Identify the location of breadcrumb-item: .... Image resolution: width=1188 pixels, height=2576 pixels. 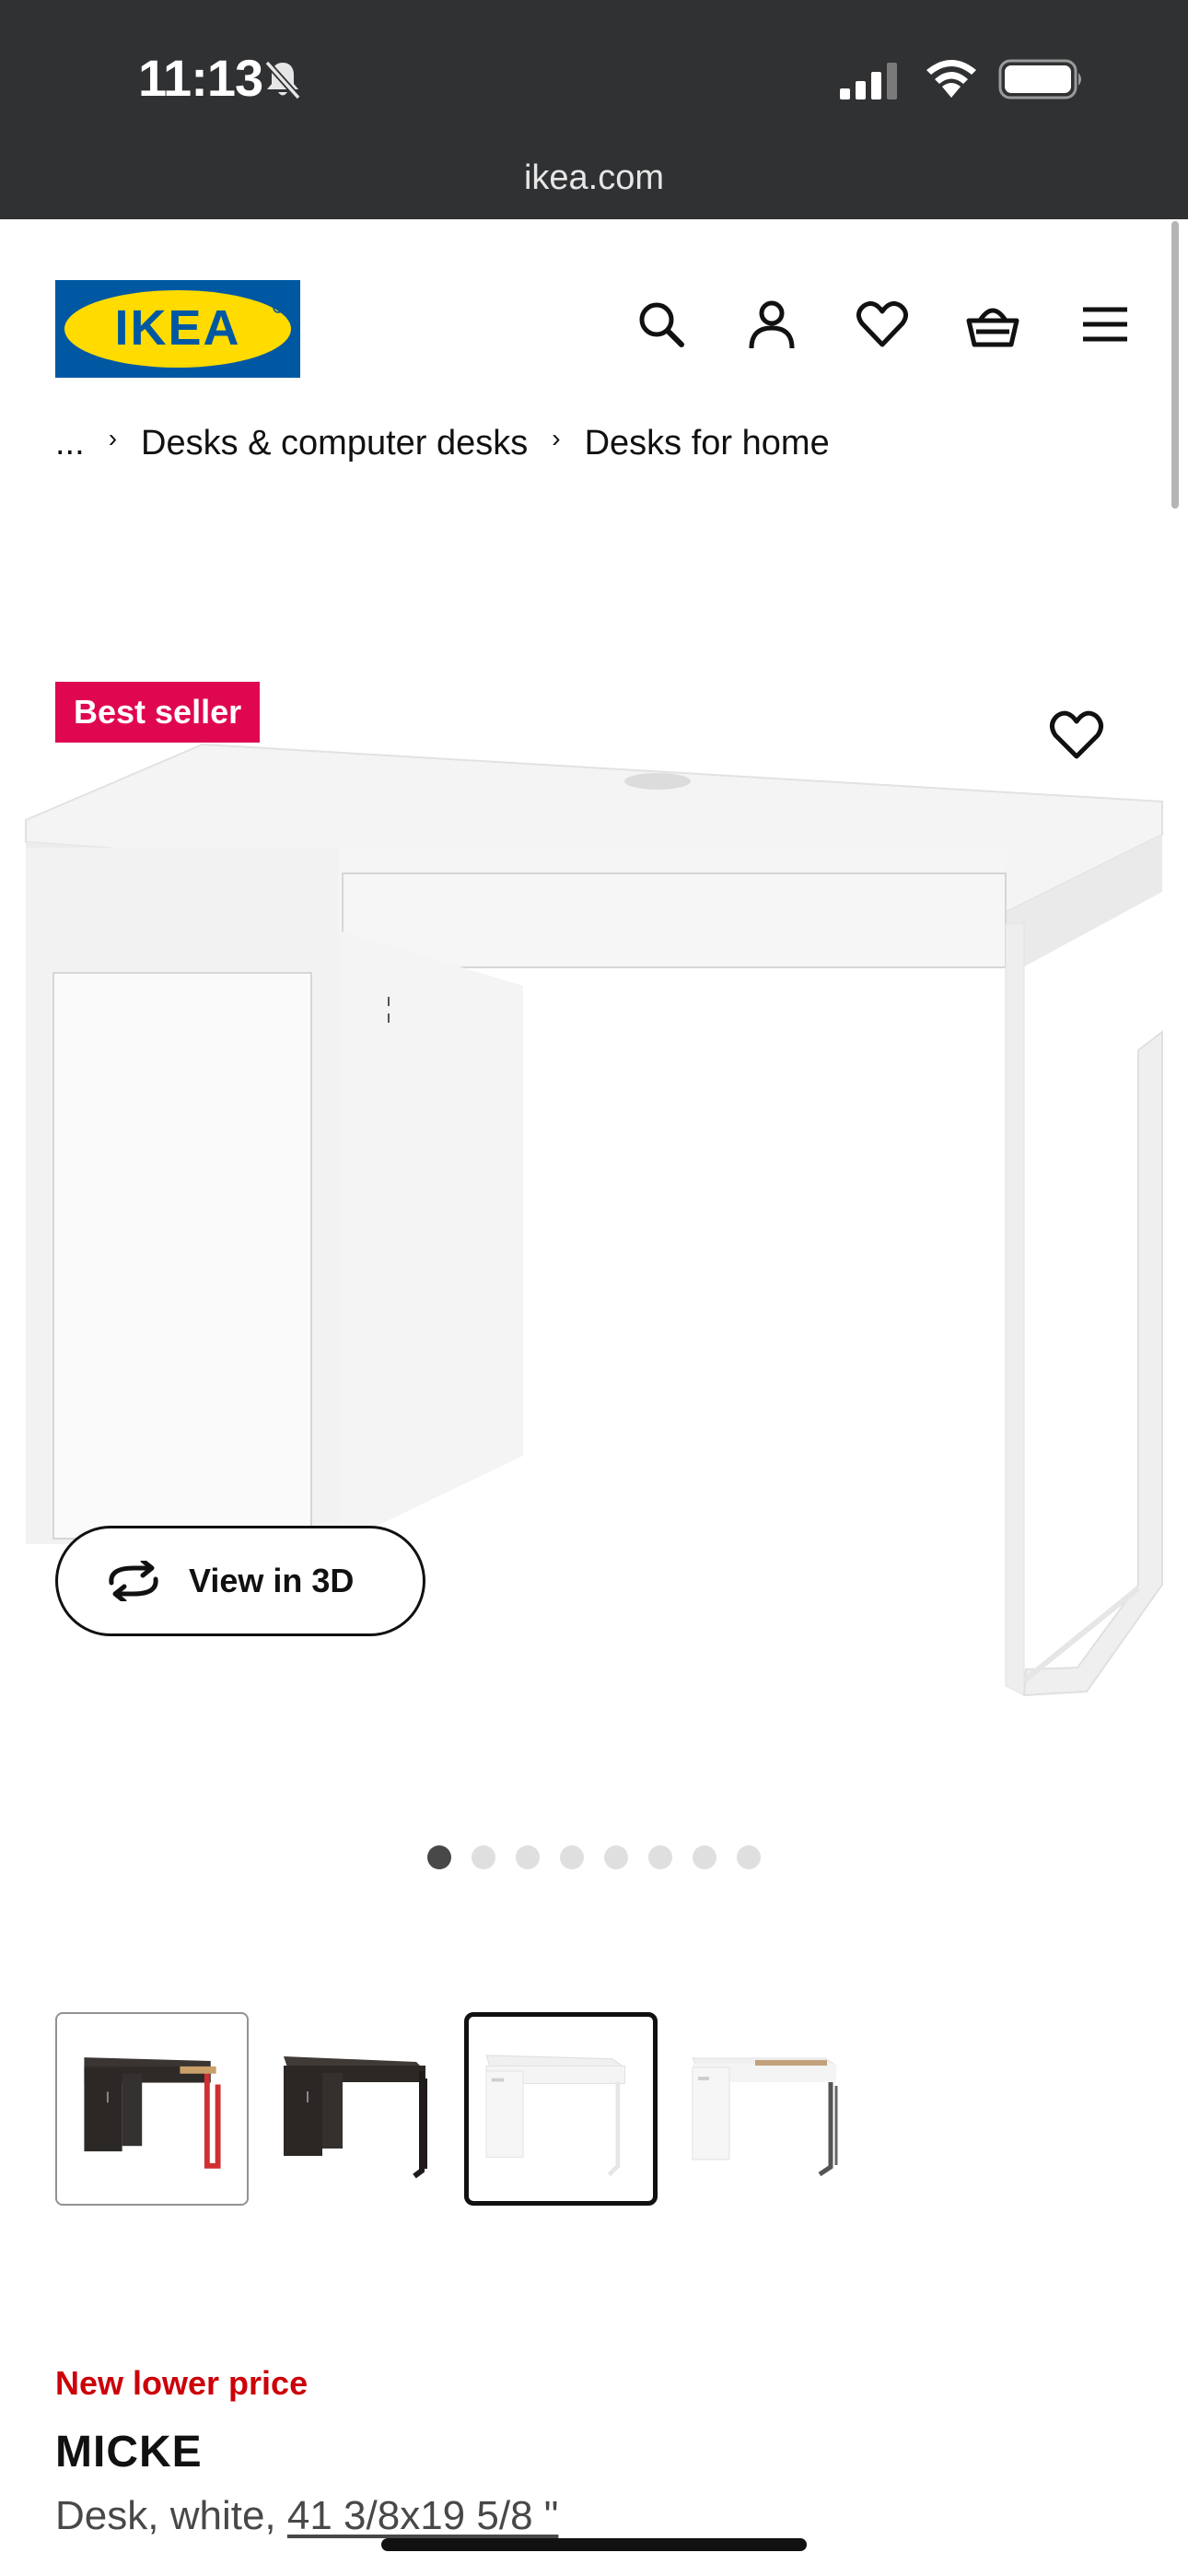
(70, 443).